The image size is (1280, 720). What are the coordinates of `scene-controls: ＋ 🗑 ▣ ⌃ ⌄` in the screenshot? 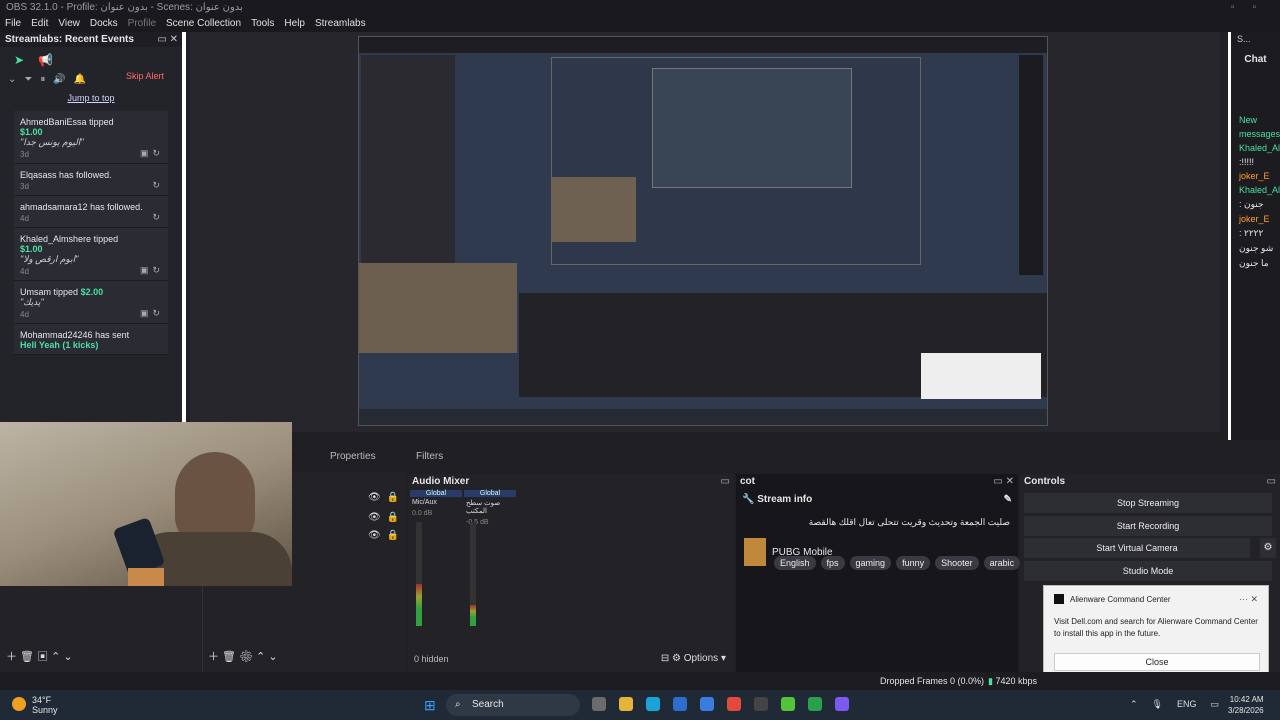 It's located at (39, 656).